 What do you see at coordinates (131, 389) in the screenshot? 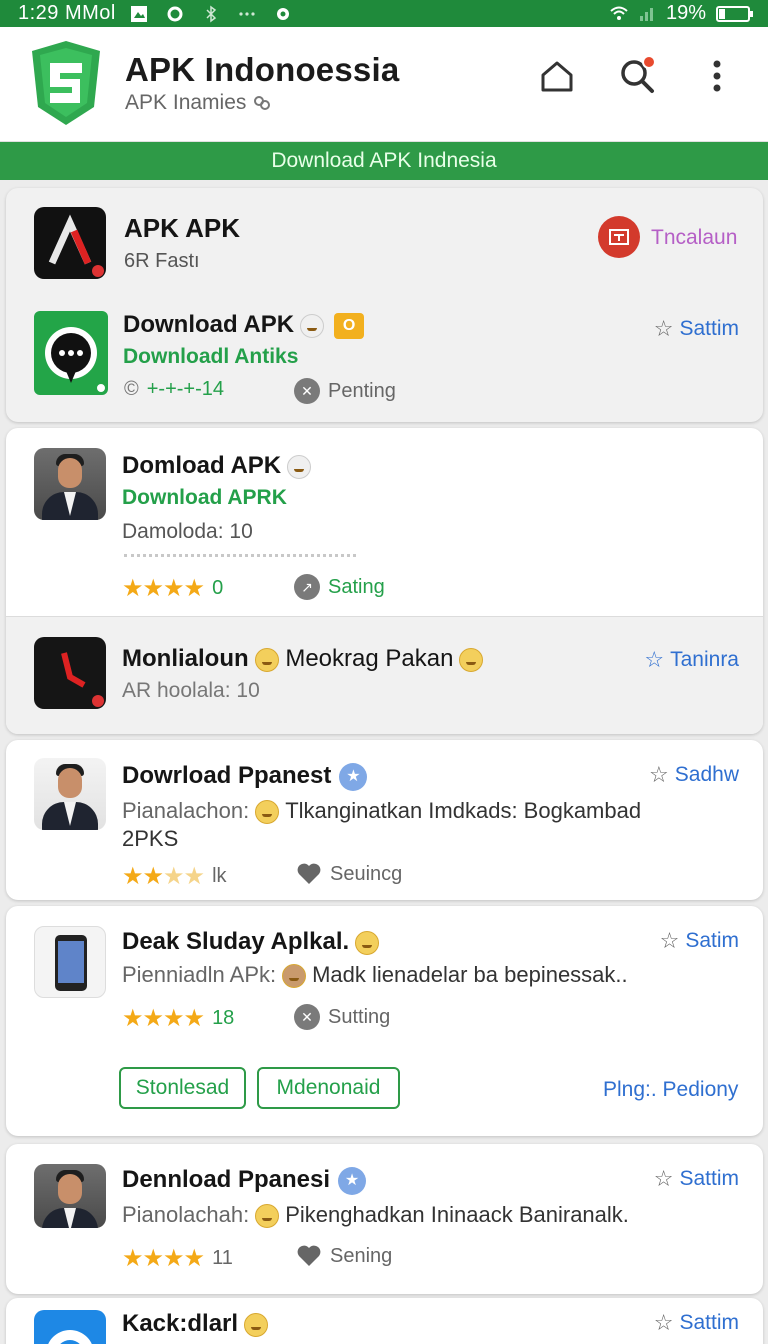
I see `copyright-icon: ©` at bounding box center [131, 389].